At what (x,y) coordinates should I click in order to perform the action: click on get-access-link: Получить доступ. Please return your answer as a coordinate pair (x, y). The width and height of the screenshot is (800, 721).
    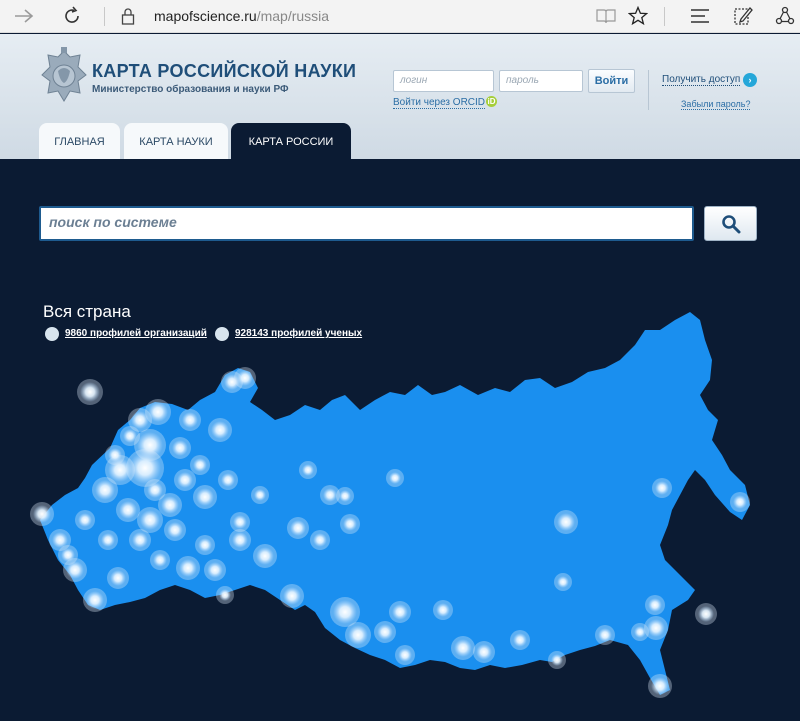
    Looking at the image, I should click on (701, 80).